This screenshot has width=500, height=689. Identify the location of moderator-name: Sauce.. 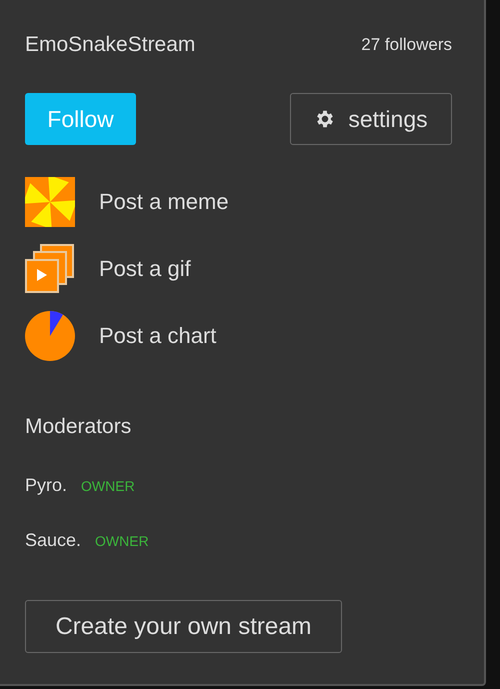
(53, 540).